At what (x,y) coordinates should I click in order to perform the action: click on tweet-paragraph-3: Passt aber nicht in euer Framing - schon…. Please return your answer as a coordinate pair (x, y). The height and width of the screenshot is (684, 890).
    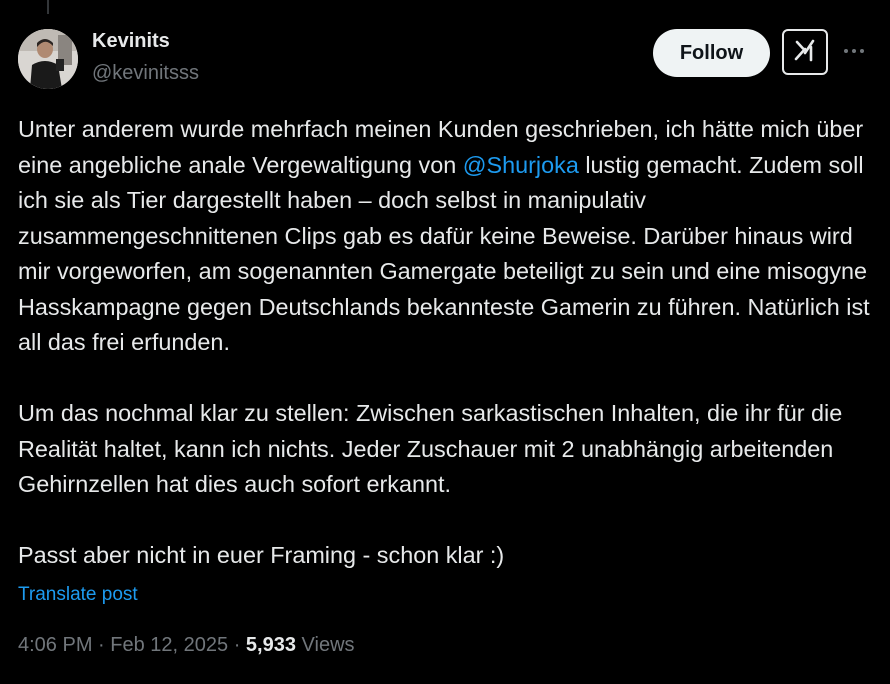
    Looking at the image, I should click on (261, 555).